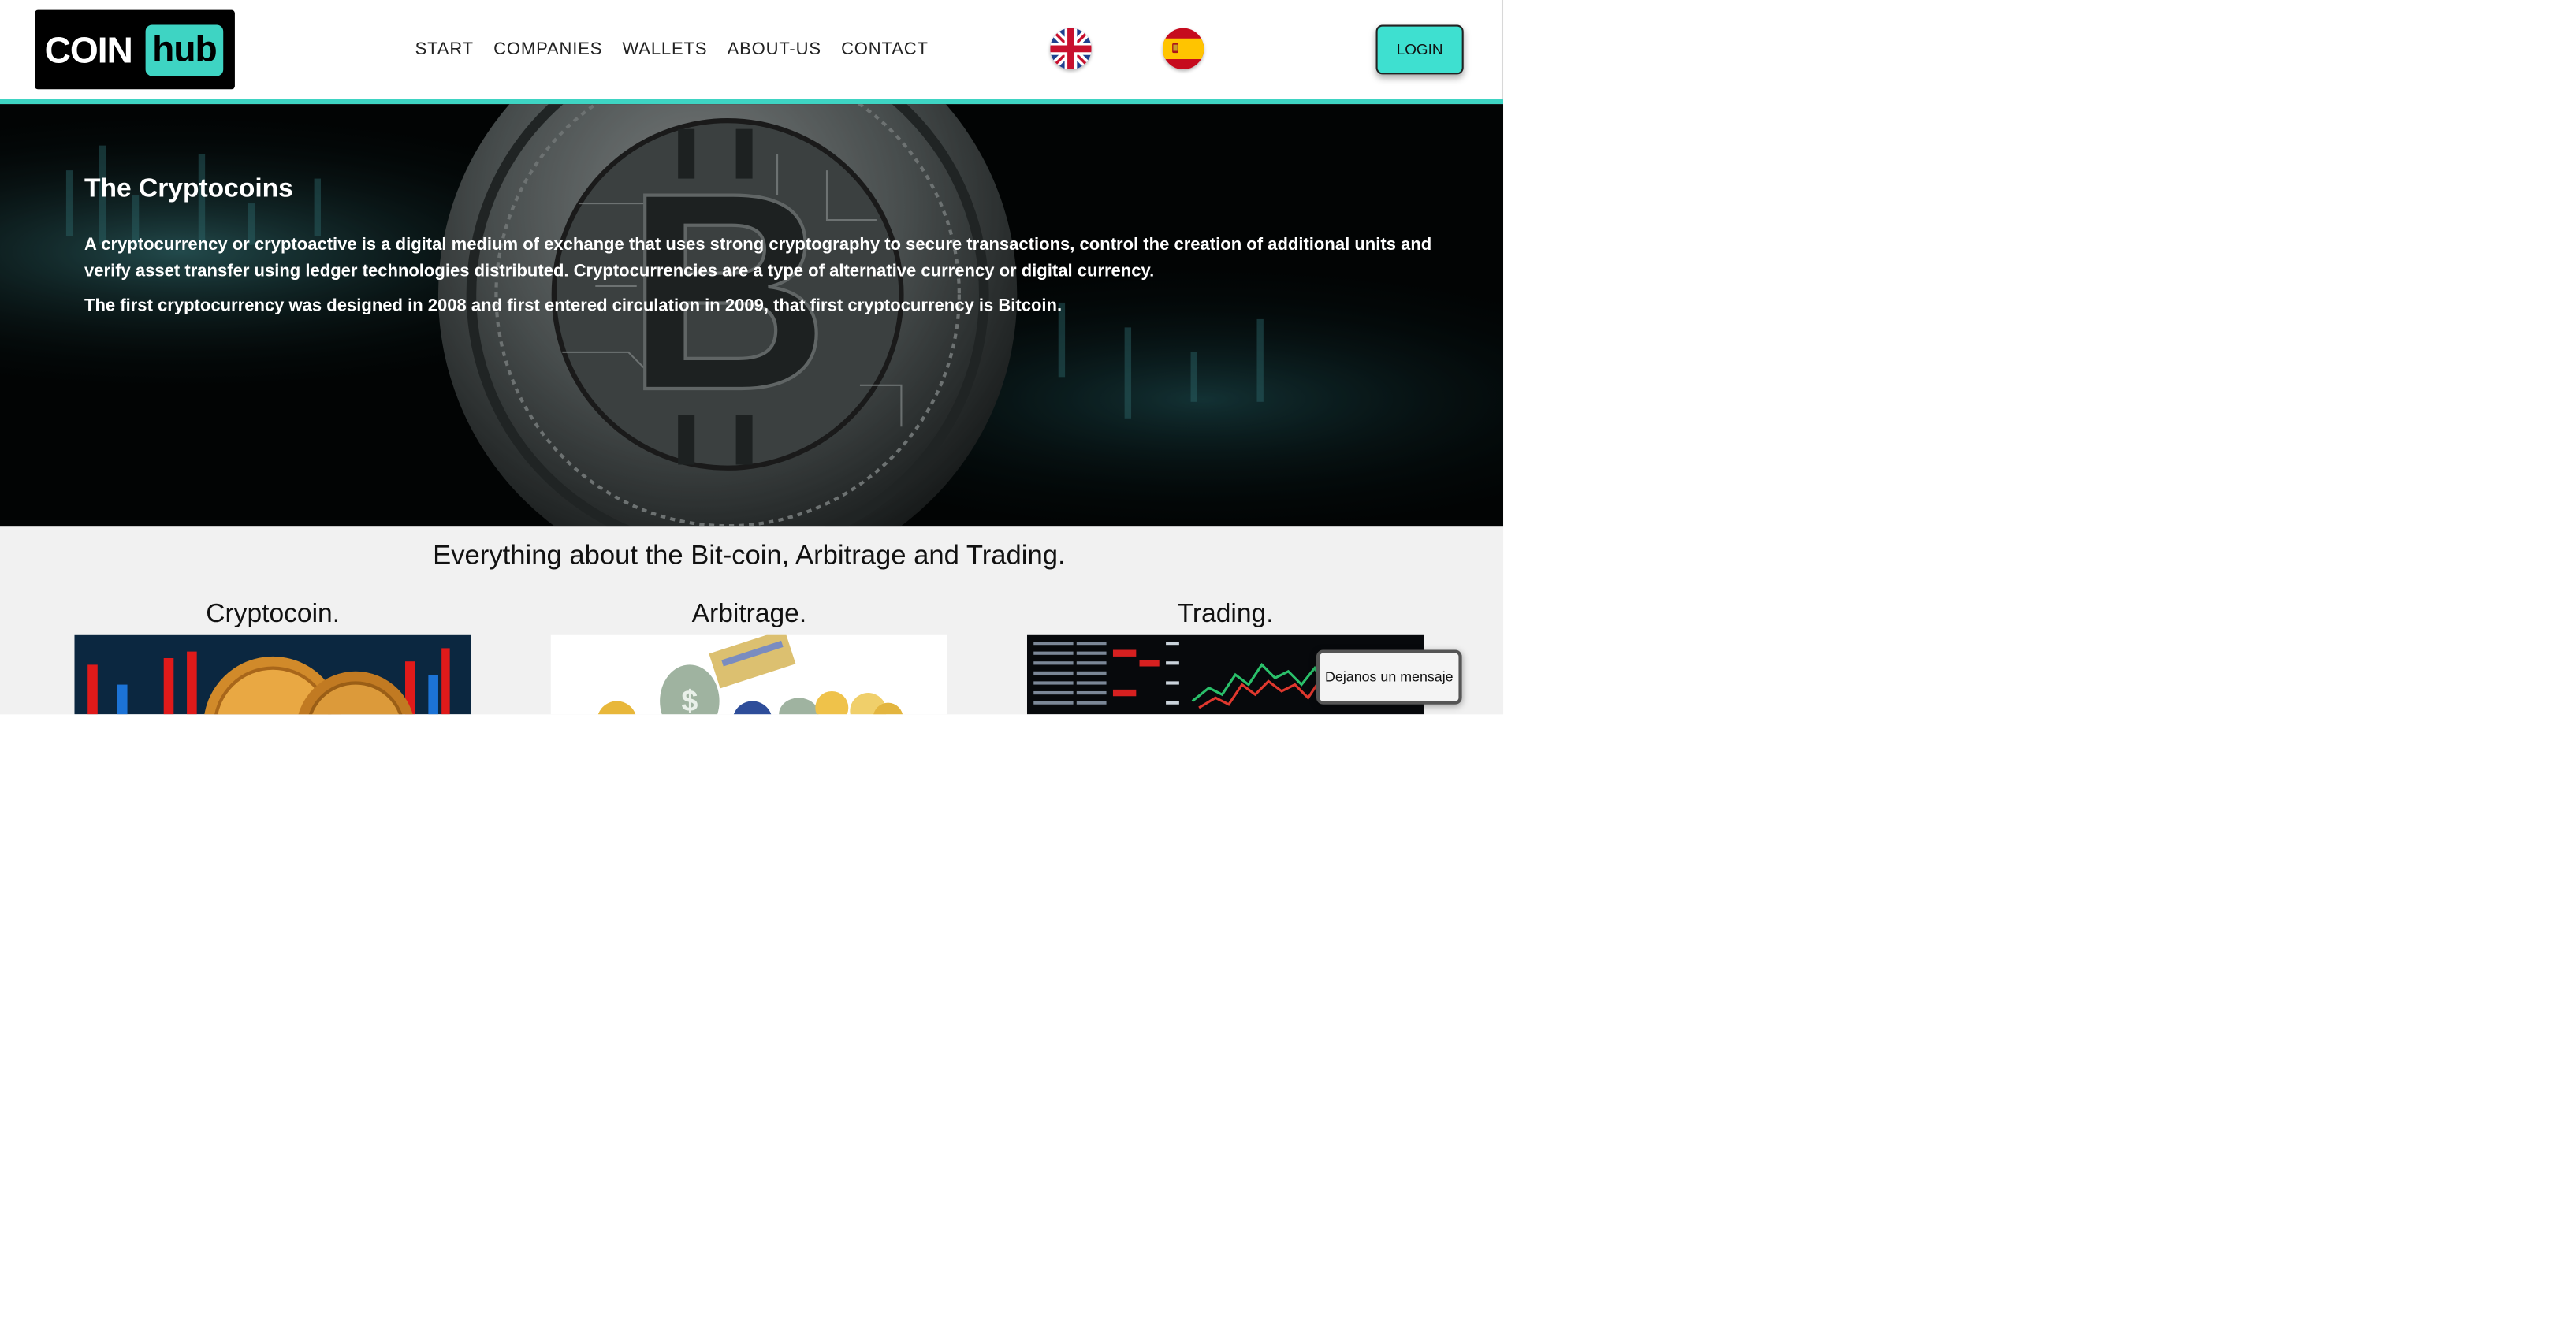 The width and height of the screenshot is (2576, 1321). I want to click on card-title-arbitrage: Arbitrage., so click(749, 614).